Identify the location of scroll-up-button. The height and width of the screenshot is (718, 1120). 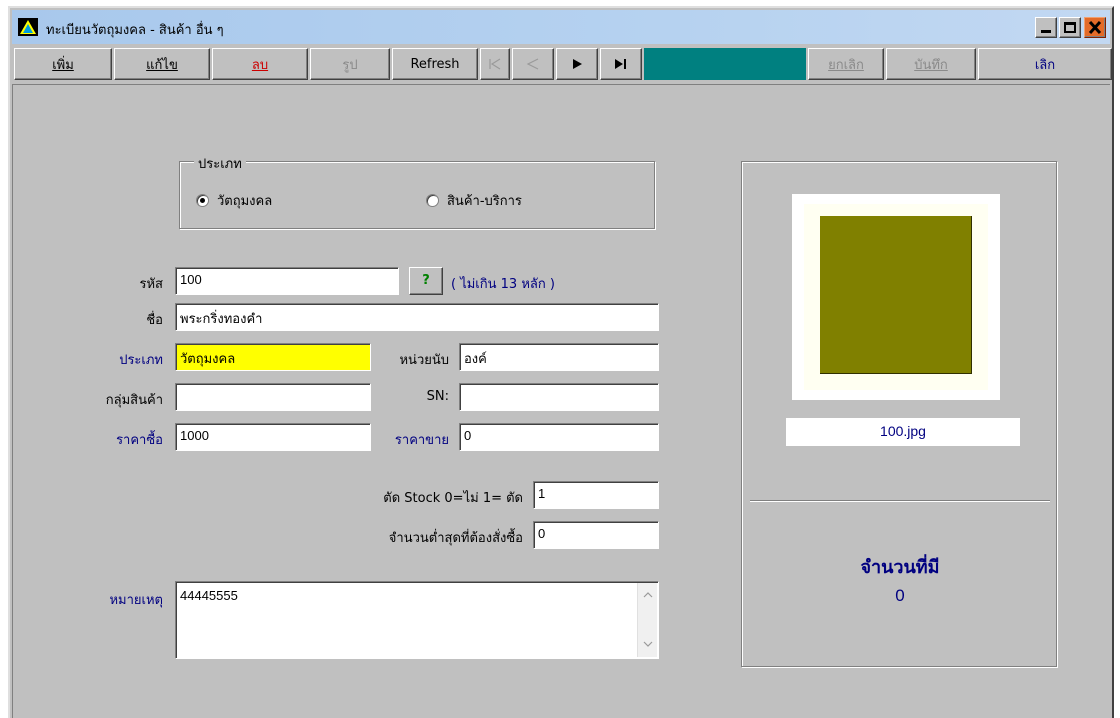
(647, 596).